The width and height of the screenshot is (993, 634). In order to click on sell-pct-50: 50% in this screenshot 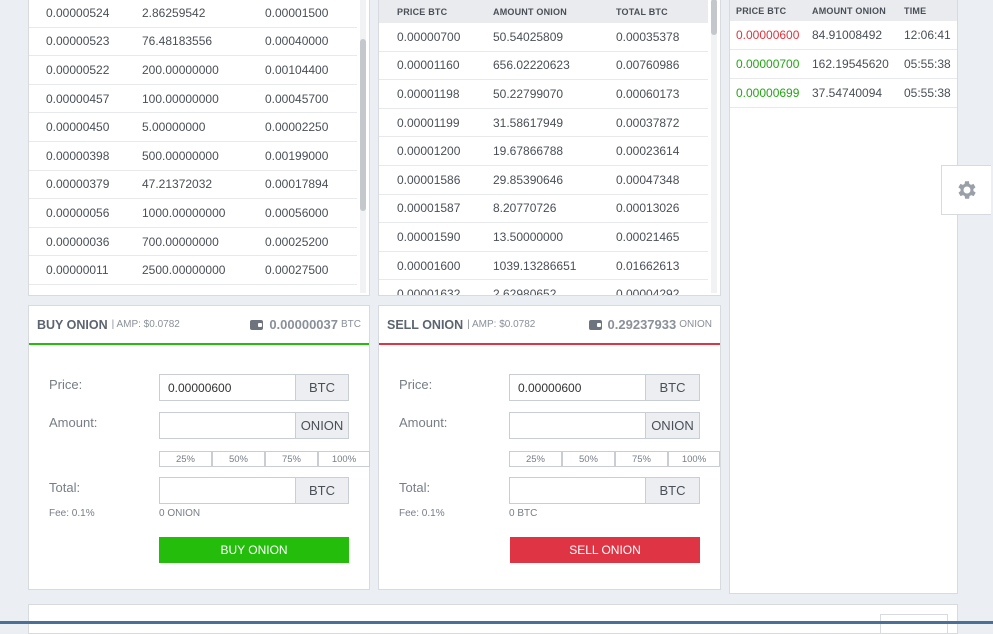, I will do `click(588, 459)`.